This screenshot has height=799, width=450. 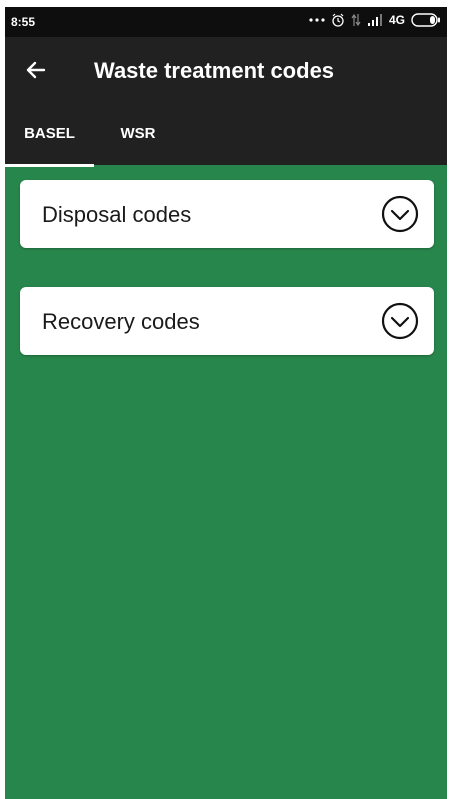 I want to click on page-title: Waste treatment codes, so click(x=214, y=70).